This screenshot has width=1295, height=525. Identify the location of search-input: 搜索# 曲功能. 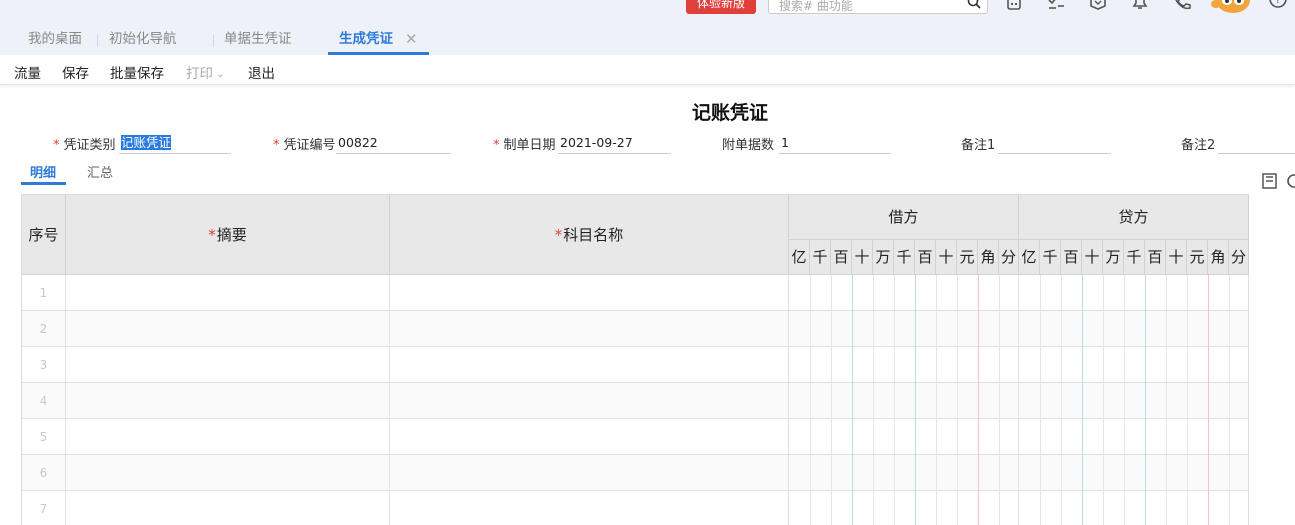
(878, 7).